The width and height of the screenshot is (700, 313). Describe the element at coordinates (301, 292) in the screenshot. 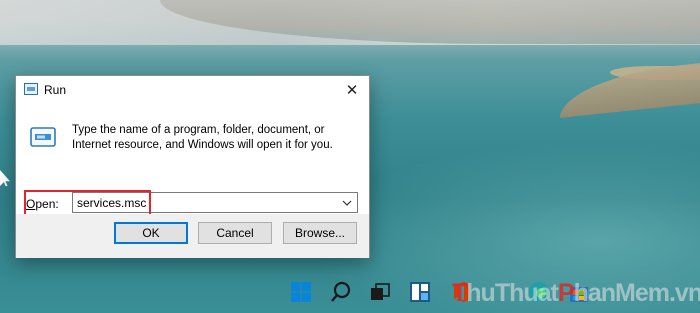

I see `start-icon` at that location.